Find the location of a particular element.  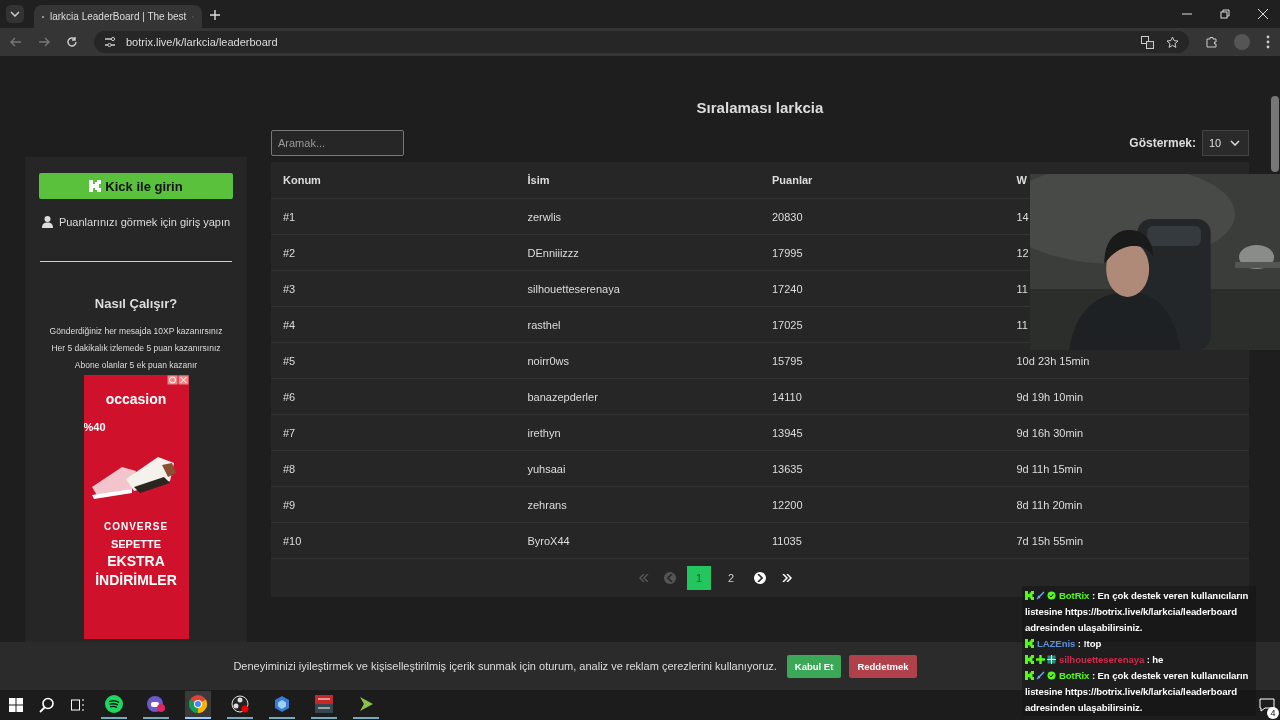

ad-choices-icon is located at coordinates (177, 380).